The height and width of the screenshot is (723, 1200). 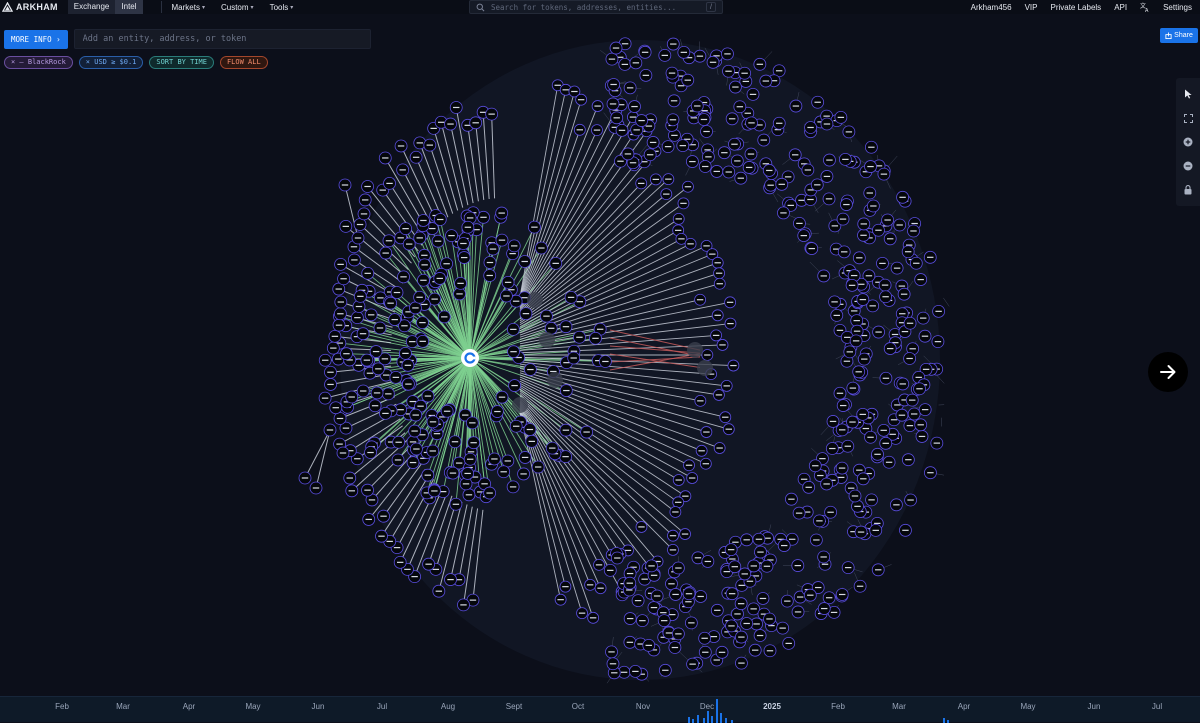 What do you see at coordinates (1031, 7) in the screenshot?
I see `vip-link: VIP` at bounding box center [1031, 7].